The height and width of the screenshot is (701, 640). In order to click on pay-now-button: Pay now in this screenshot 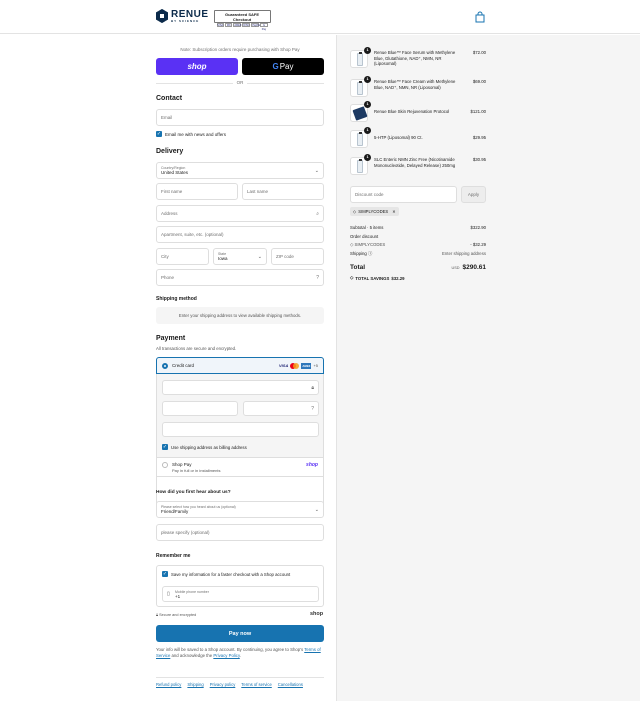, I will do `click(240, 633)`.